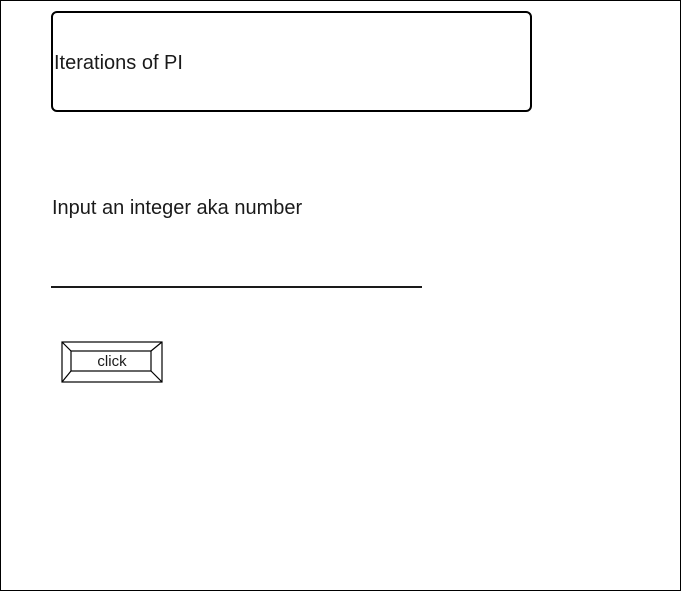 This screenshot has width=681, height=591. I want to click on click-button-label: click, so click(112, 361).